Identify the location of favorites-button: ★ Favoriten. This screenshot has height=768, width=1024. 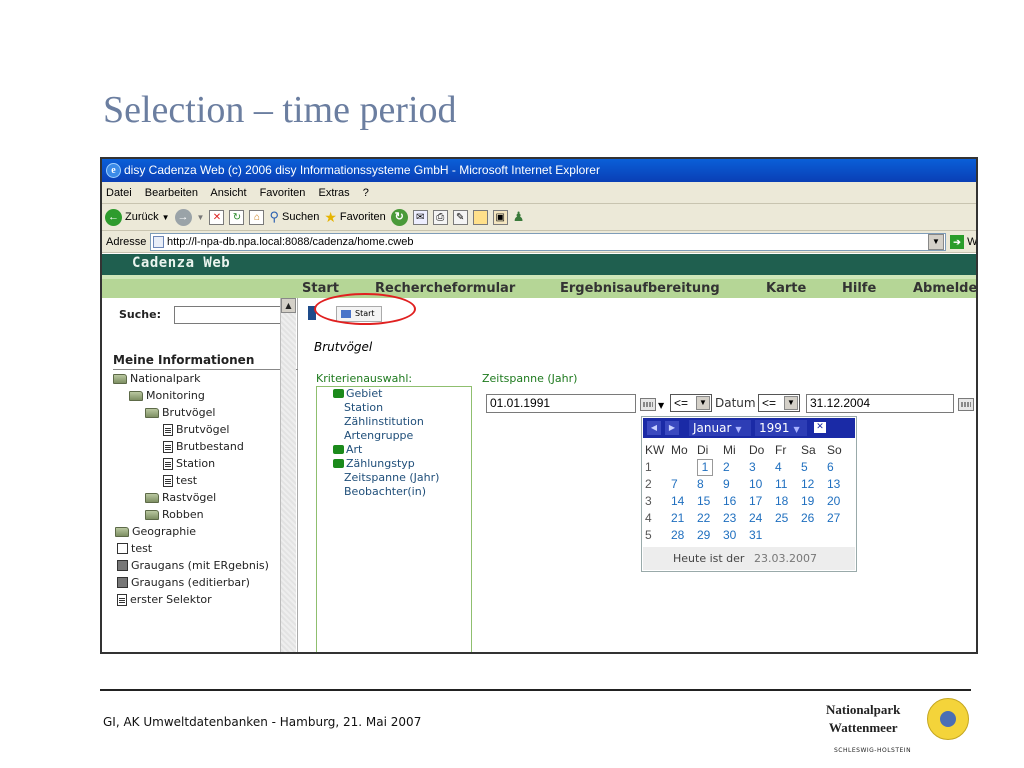
(354, 217).